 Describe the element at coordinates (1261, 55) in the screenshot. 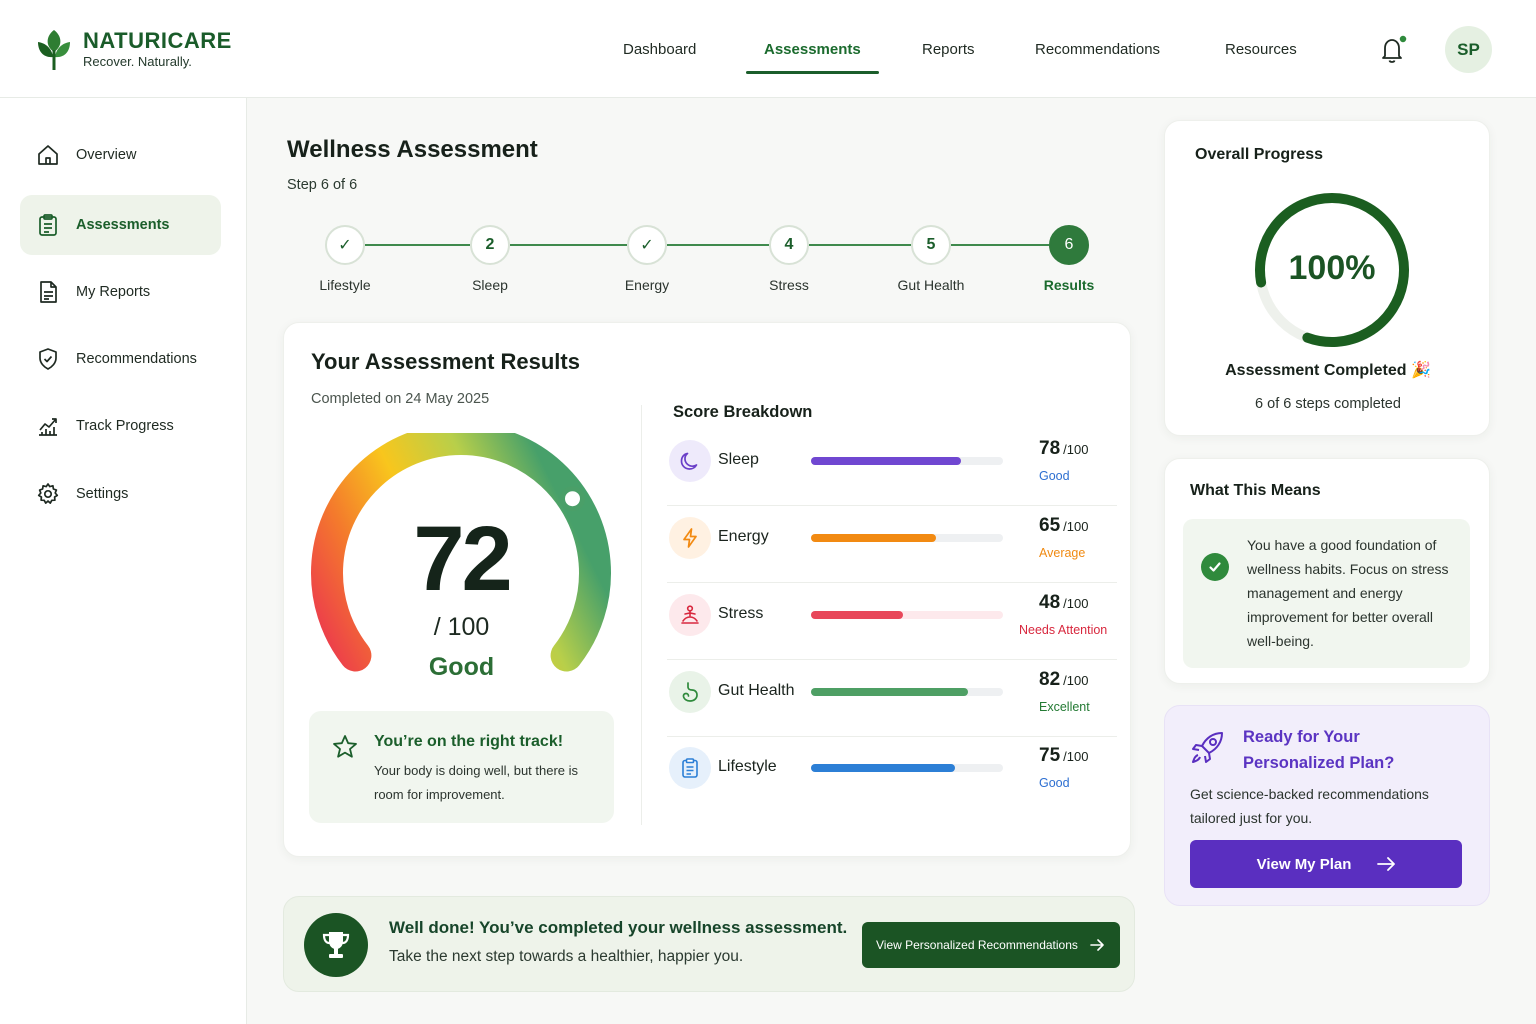

I see `nav-resources: Resources` at that location.